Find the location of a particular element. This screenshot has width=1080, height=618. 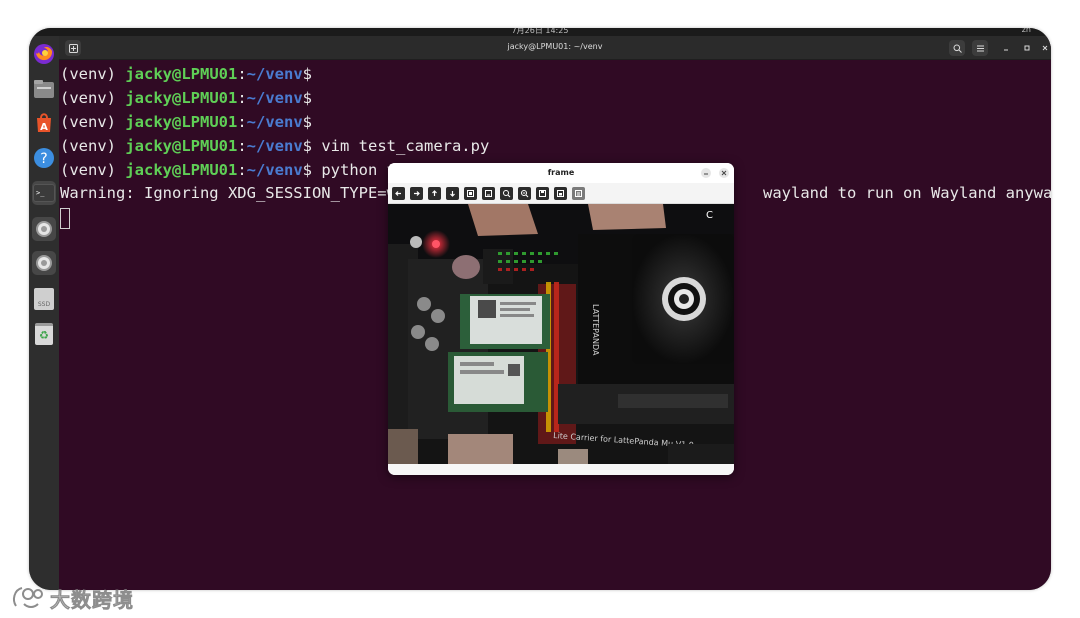

tool-zoom-out is located at coordinates (506, 193).